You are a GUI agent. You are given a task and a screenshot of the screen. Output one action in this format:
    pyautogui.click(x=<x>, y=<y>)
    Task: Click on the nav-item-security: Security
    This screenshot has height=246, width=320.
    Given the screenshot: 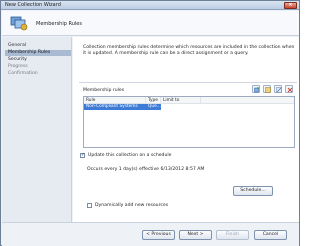 What is the action you would take?
    pyautogui.click(x=38, y=60)
    